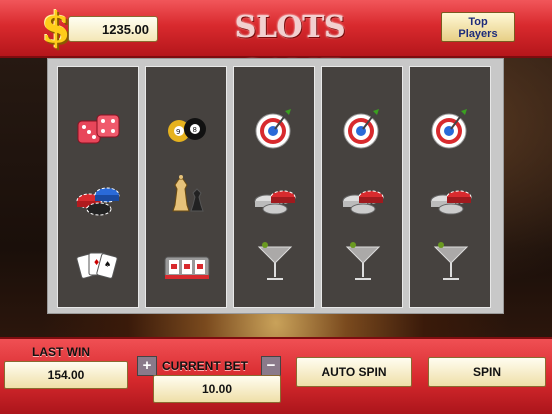 The image size is (552, 414). What do you see at coordinates (98, 129) in the screenshot?
I see `dice-icon` at bounding box center [98, 129].